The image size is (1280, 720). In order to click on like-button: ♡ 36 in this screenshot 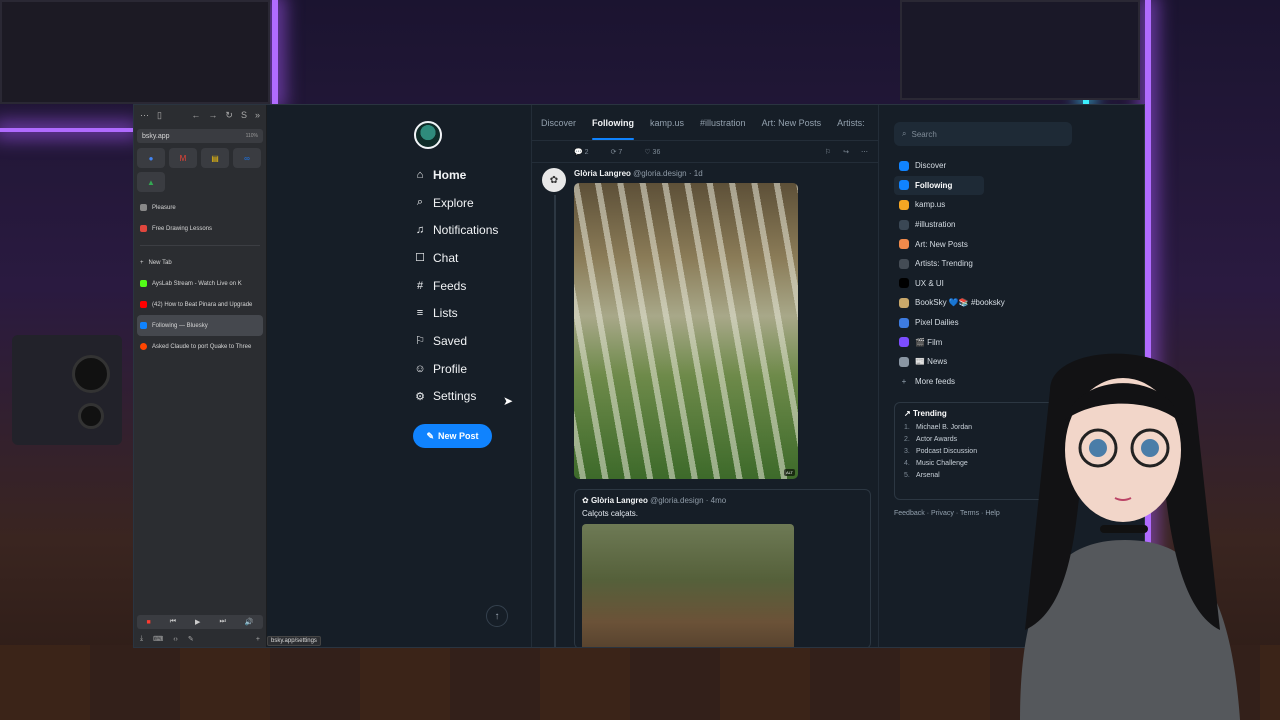, I will do `click(652, 152)`.